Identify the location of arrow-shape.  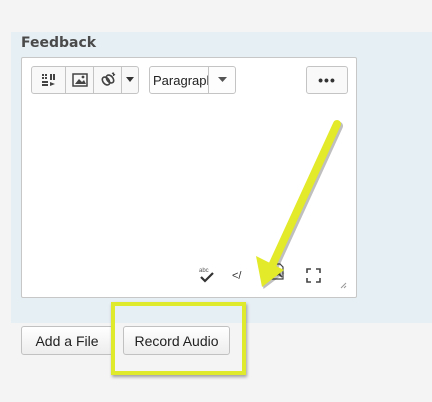
(299, 204).